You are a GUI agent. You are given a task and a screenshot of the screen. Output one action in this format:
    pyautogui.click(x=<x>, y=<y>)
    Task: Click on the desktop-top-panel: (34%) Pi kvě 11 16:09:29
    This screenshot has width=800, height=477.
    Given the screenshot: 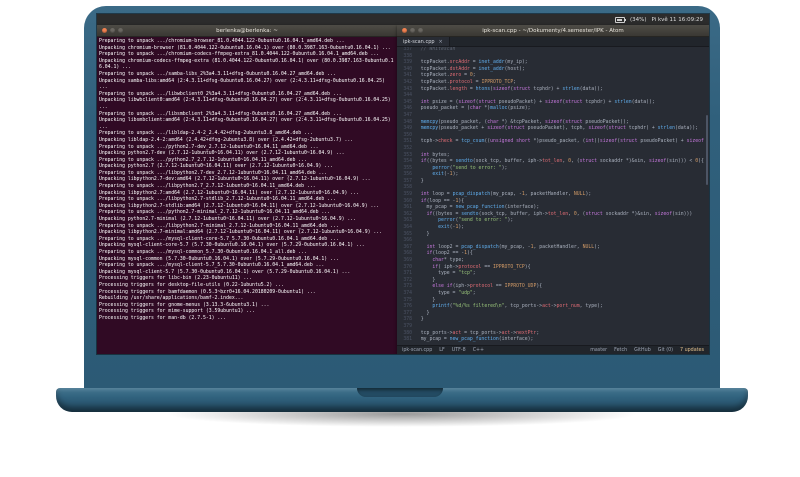 What is the action you would take?
    pyautogui.click(x=403, y=19)
    